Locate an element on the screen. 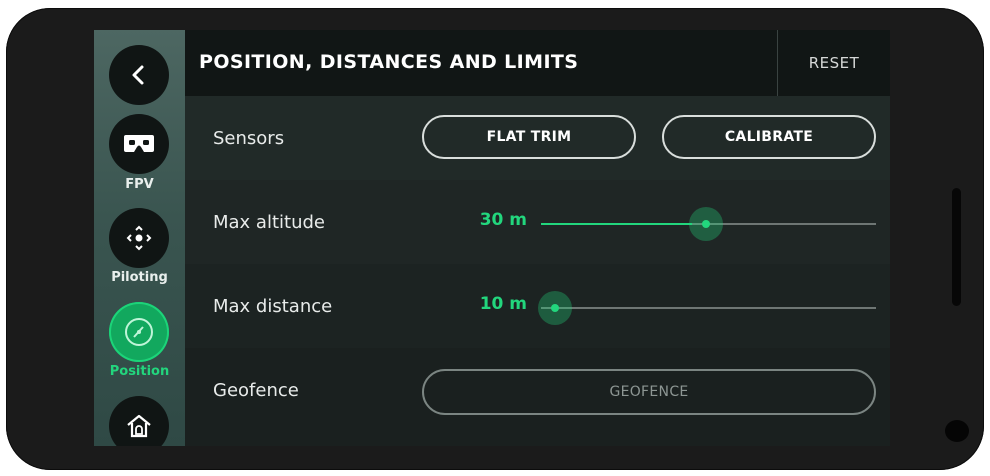 This screenshot has width=990, height=476. max-distance-row: Max distance 10 m is located at coordinates (537, 306).